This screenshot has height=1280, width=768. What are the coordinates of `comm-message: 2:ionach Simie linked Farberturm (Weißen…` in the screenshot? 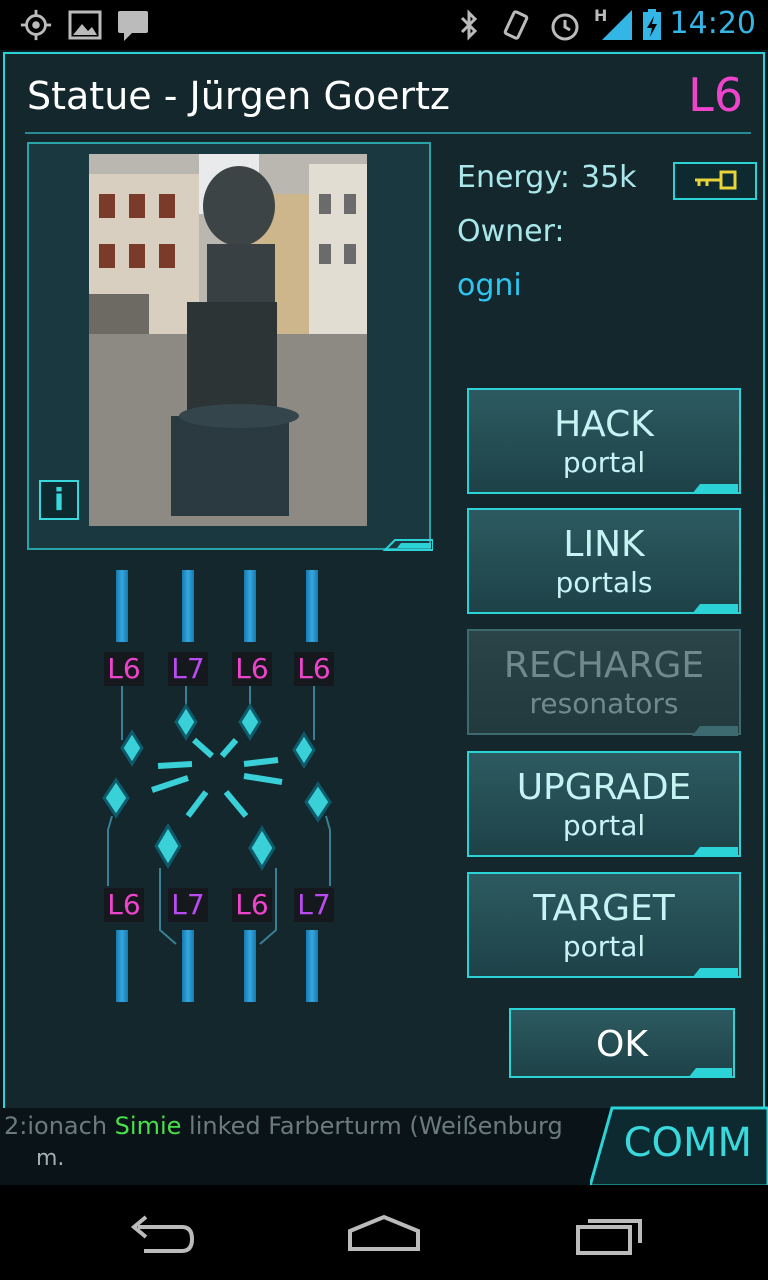 It's located at (283, 1126).